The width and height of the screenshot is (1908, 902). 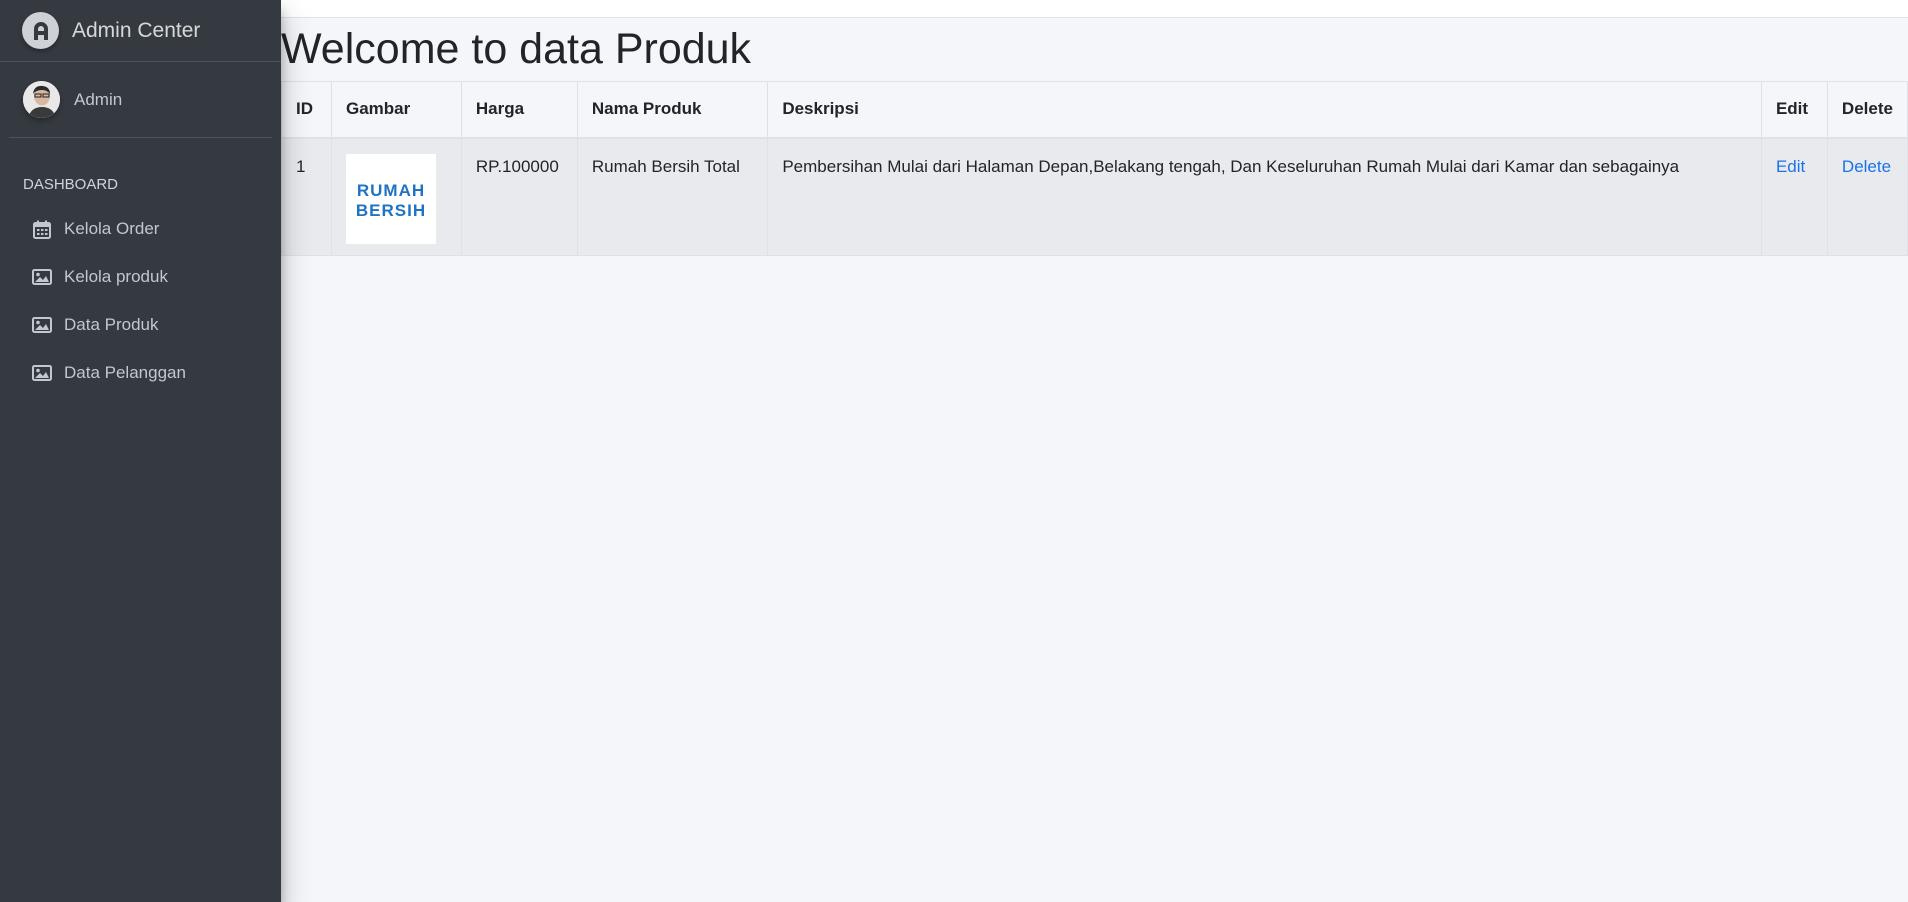 What do you see at coordinates (1790, 166) in the screenshot?
I see `edit-link: Edit` at bounding box center [1790, 166].